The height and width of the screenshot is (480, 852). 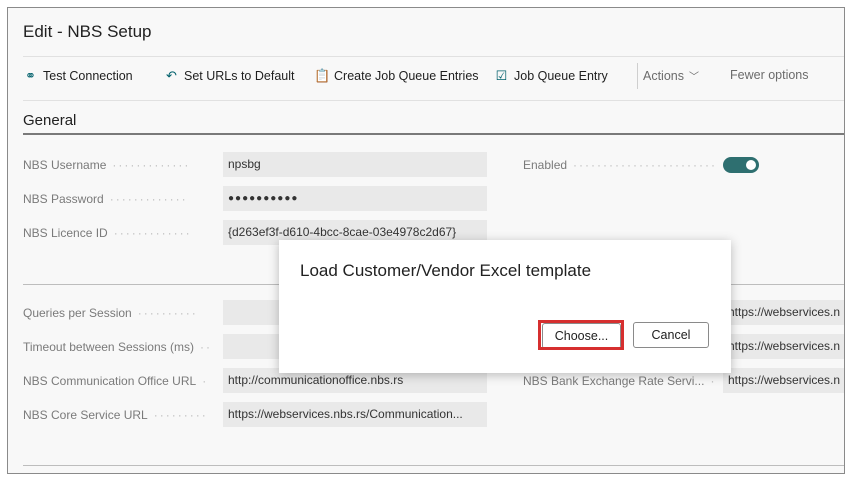 I want to click on queries-label: Queries per Session ··········, so click(x=110, y=313).